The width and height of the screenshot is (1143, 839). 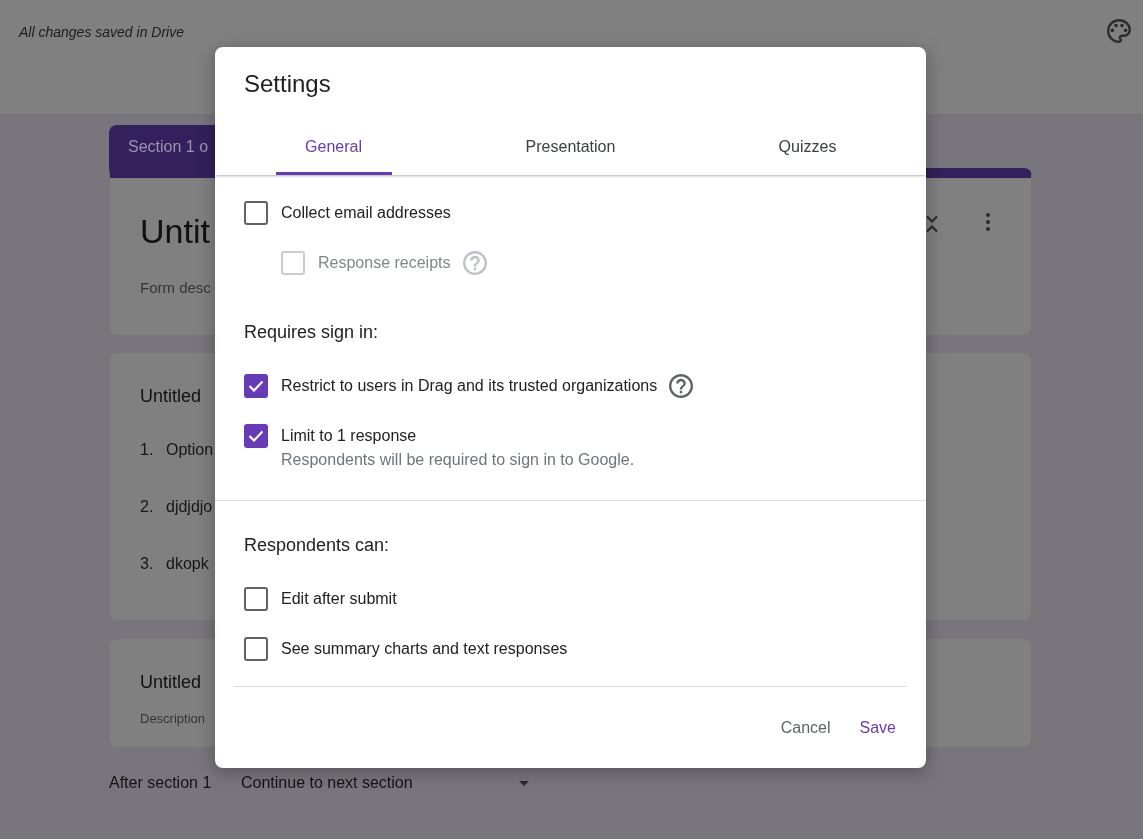 I want to click on option-label: dkopk, so click(x=187, y=564).